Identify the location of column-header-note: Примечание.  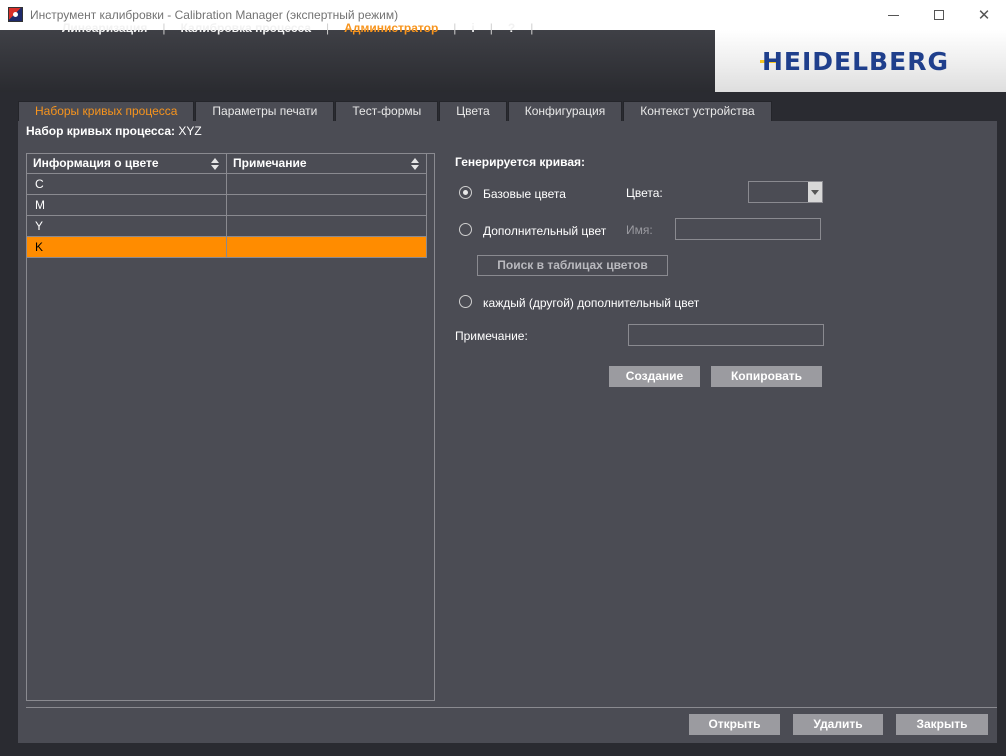
(326, 163).